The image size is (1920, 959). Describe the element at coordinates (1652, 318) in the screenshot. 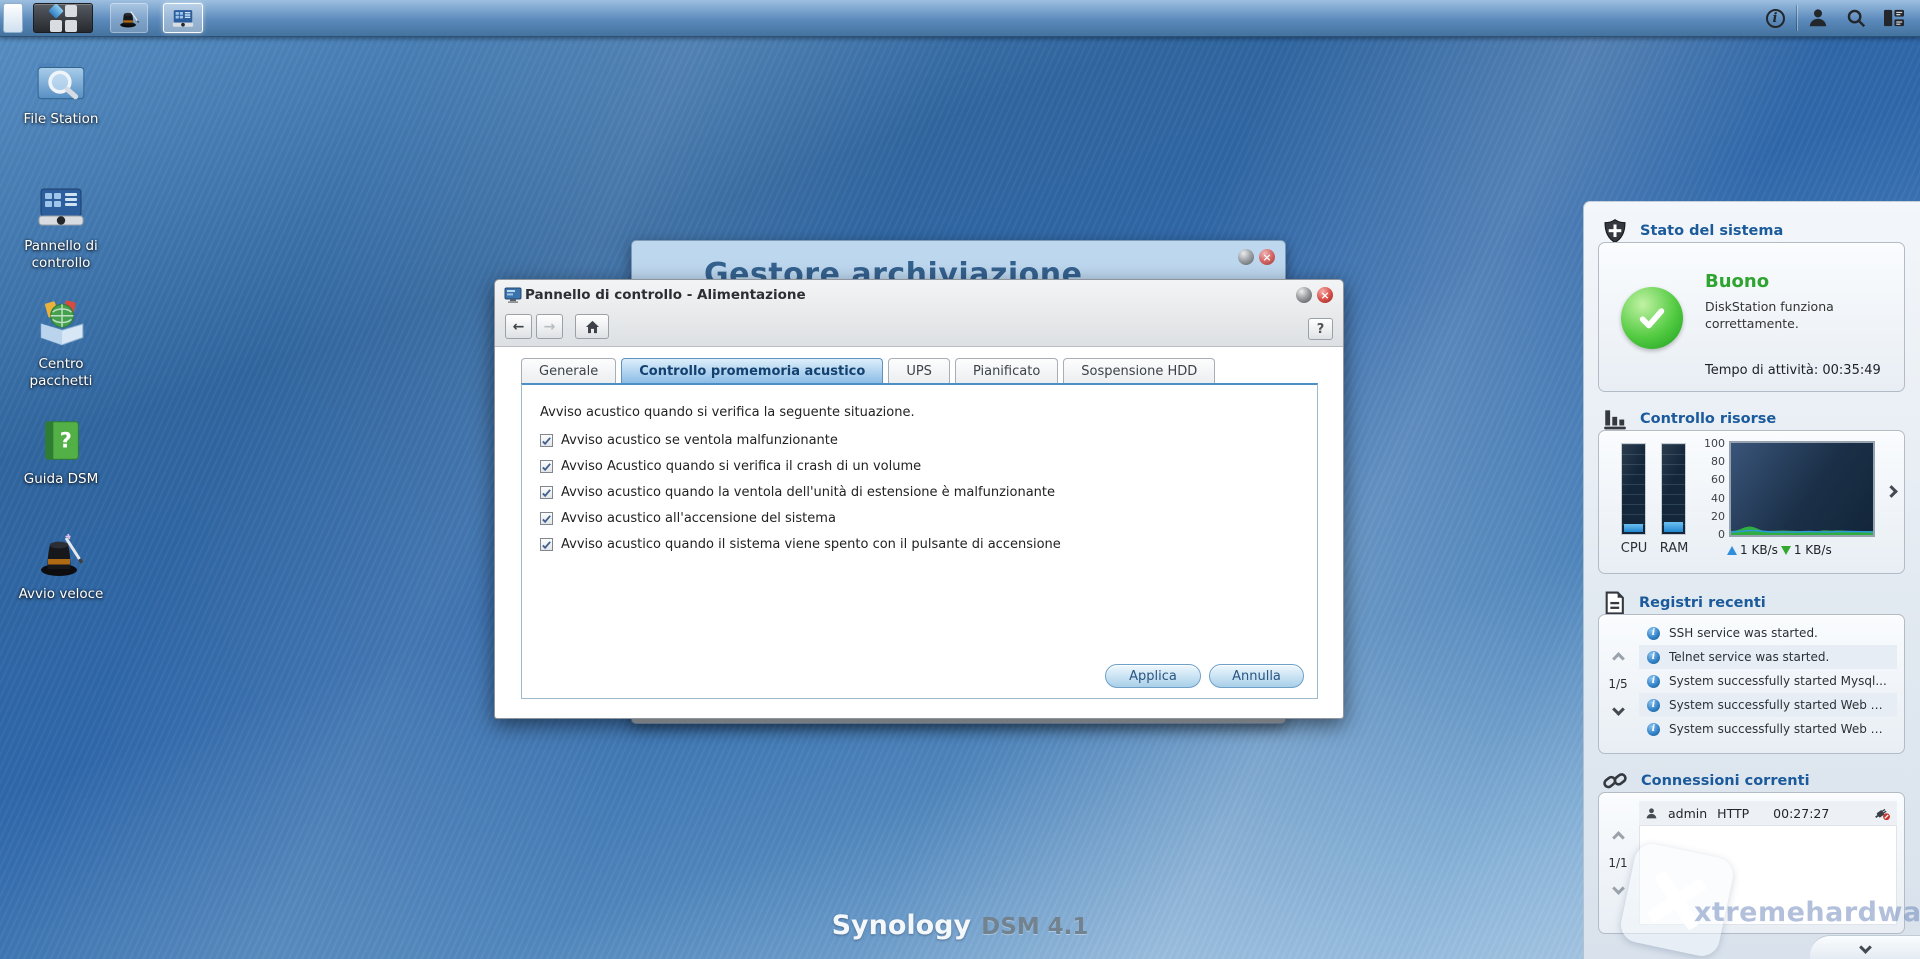

I see `status-good-icon` at that location.